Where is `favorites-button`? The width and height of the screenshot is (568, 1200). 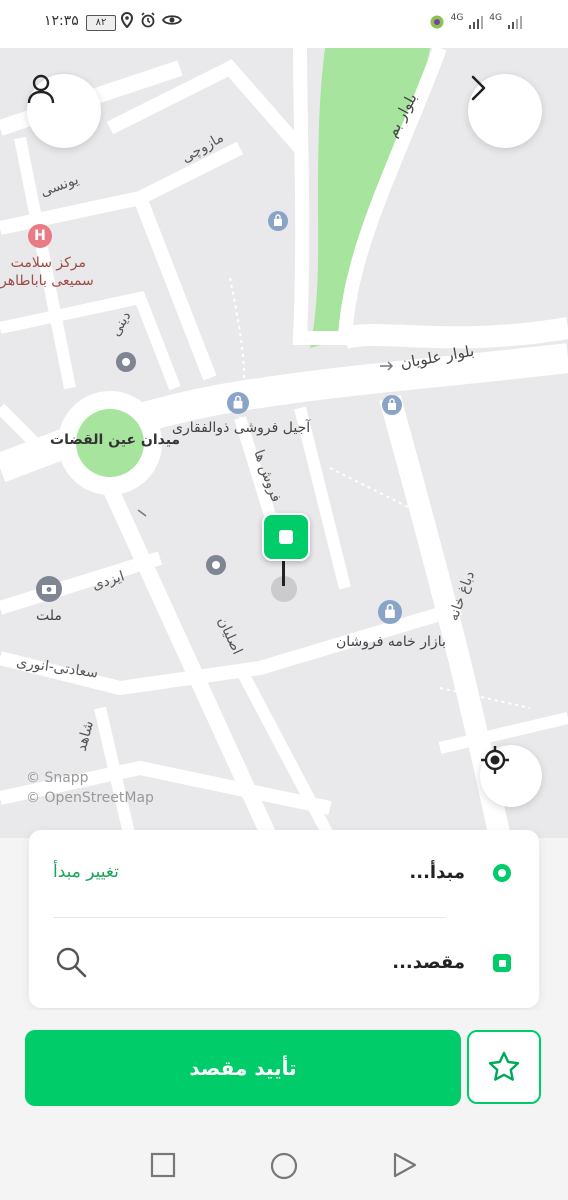
favorites-button is located at coordinates (504, 1067).